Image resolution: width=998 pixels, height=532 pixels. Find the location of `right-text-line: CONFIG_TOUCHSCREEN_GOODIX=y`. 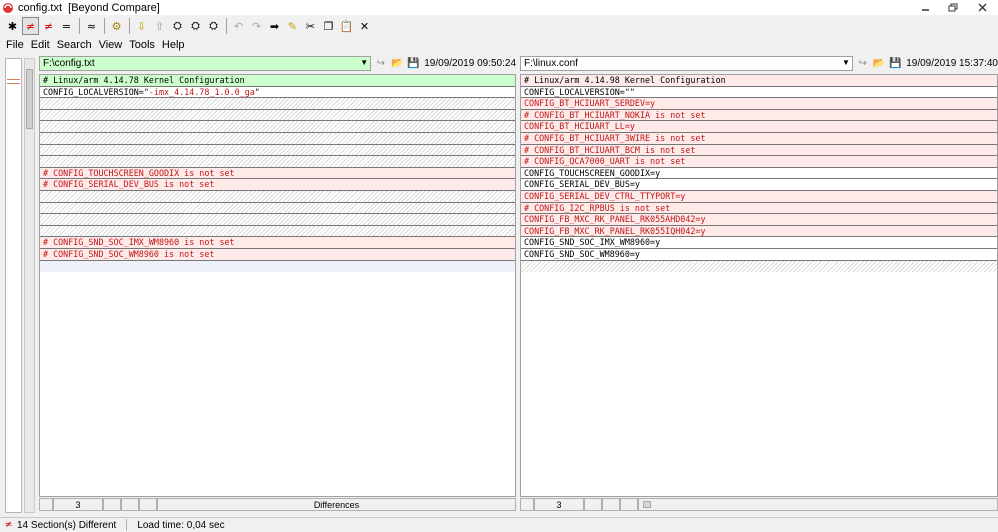

right-text-line: CONFIG_TOUCHSCREEN_GOODIX=y is located at coordinates (759, 173).